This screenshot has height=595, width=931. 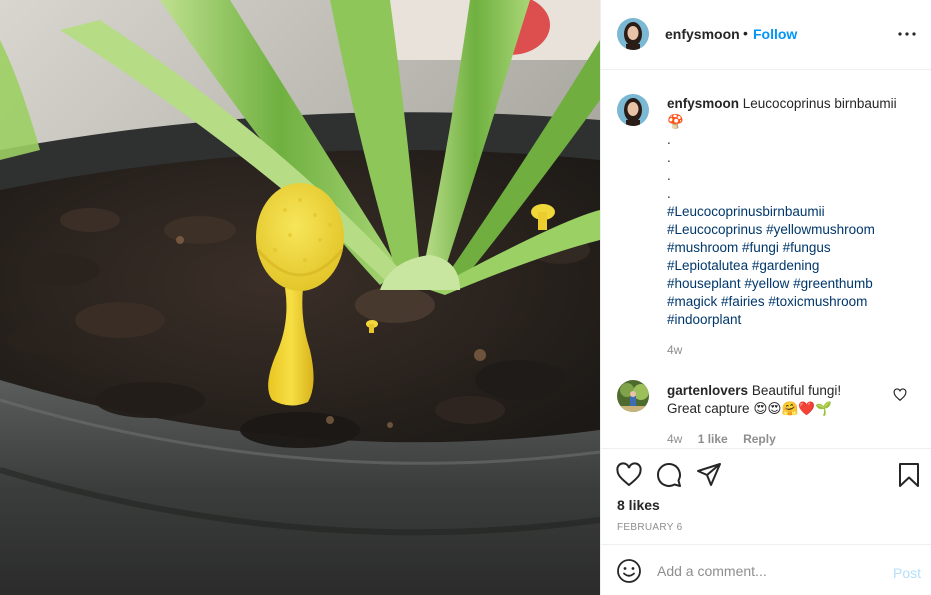 I want to click on share-icon, so click(x=709, y=475).